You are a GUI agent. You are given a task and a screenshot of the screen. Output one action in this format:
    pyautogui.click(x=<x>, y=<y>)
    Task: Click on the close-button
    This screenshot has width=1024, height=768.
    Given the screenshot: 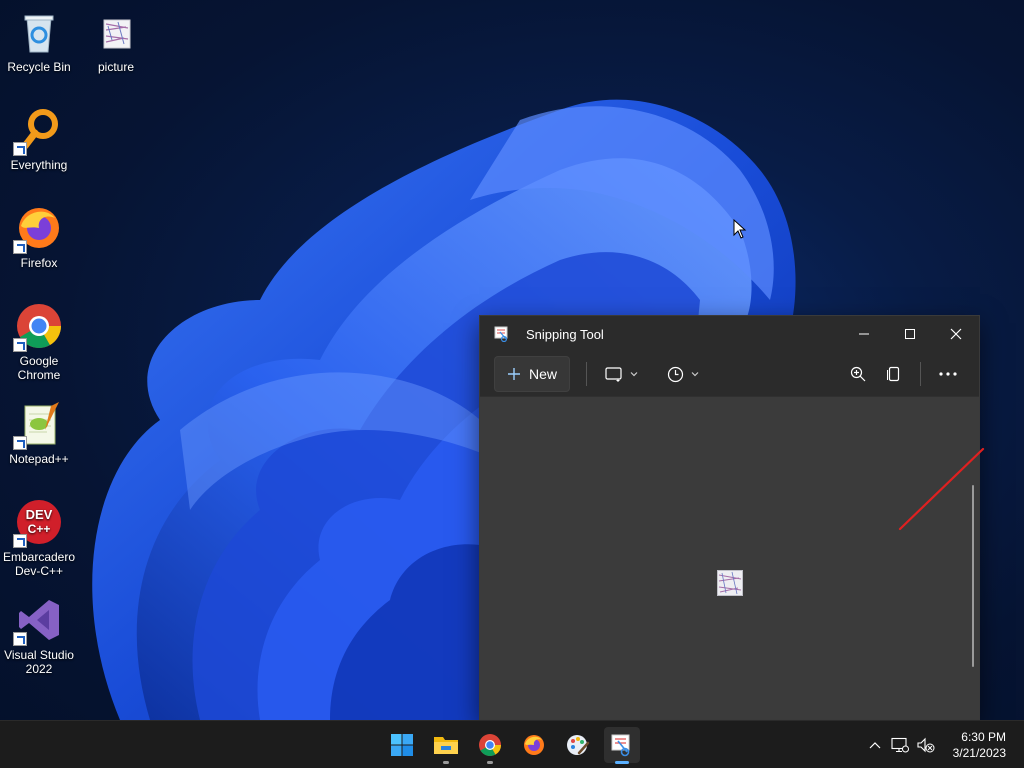 What is the action you would take?
    pyautogui.click(x=956, y=334)
    